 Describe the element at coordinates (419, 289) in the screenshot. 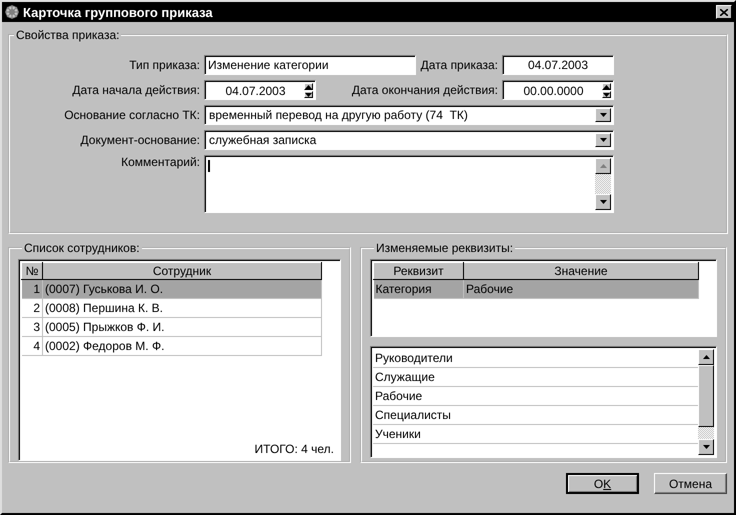

I see `table-cell: Категория` at that location.